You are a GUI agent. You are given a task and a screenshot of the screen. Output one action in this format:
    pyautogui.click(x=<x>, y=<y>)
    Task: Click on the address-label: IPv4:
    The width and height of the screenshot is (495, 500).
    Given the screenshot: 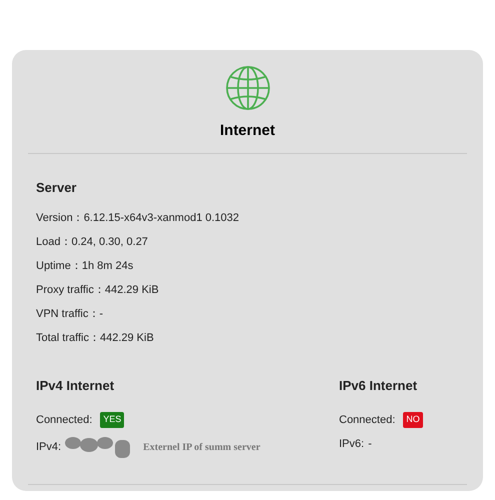 What is the action you would take?
    pyautogui.click(x=49, y=447)
    